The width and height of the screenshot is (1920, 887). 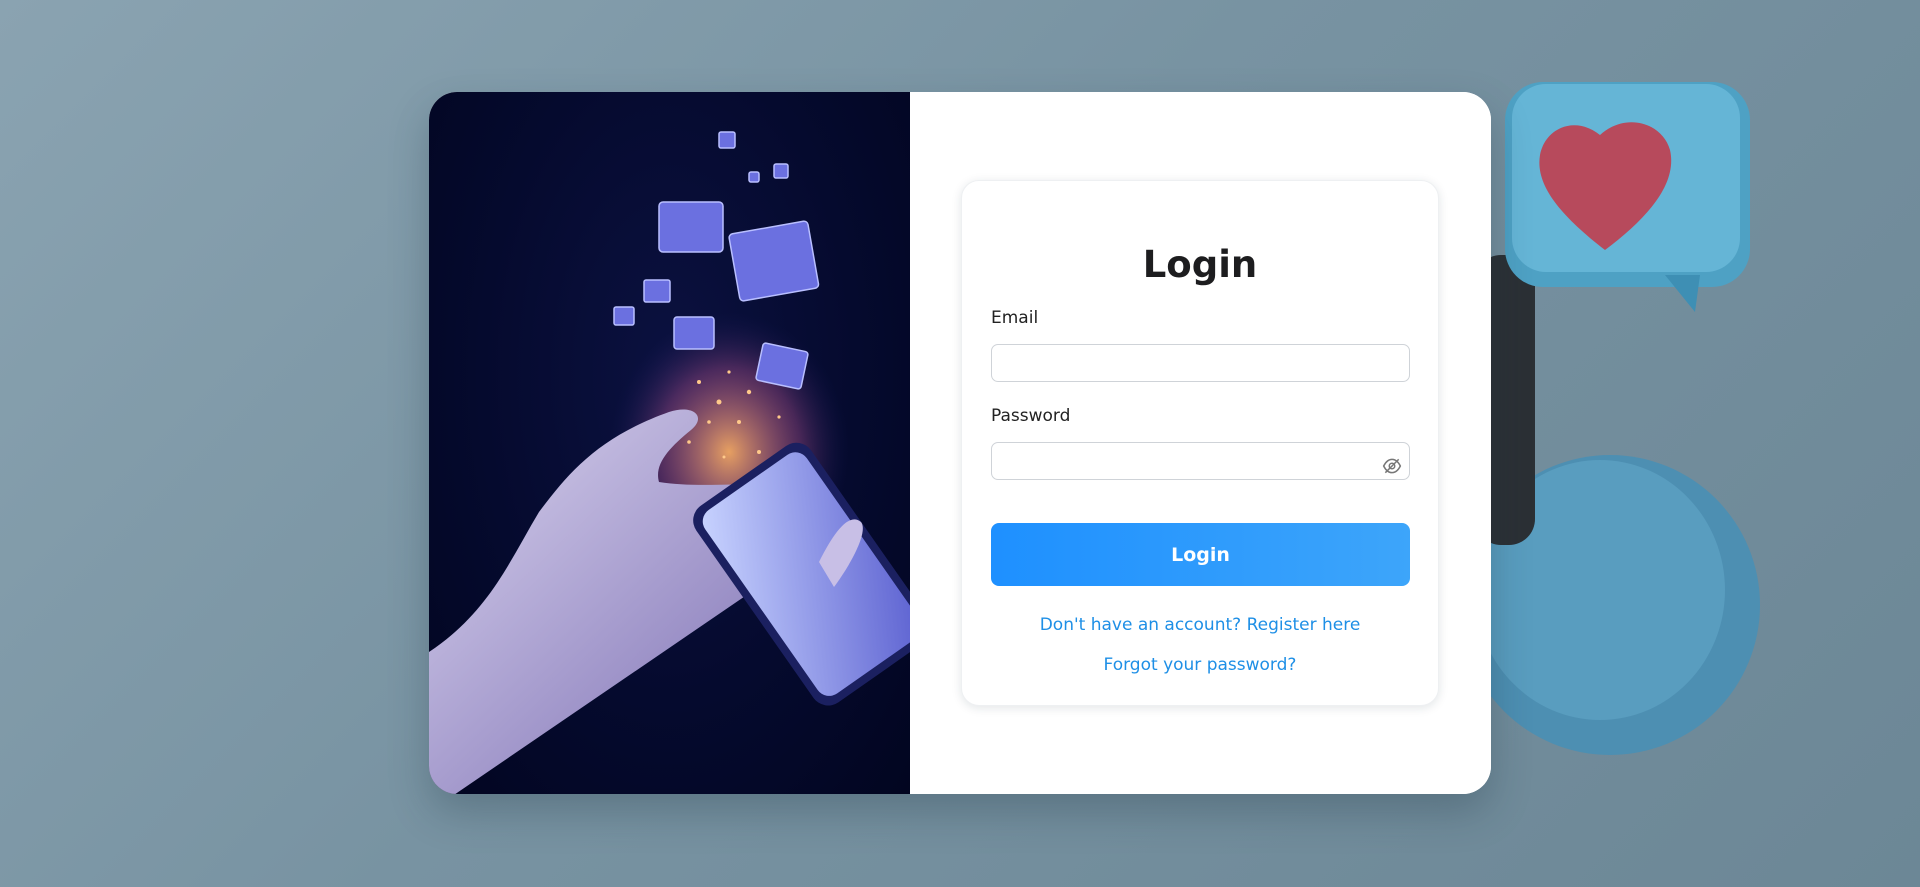 I want to click on email-label: Email, so click(x=1015, y=318).